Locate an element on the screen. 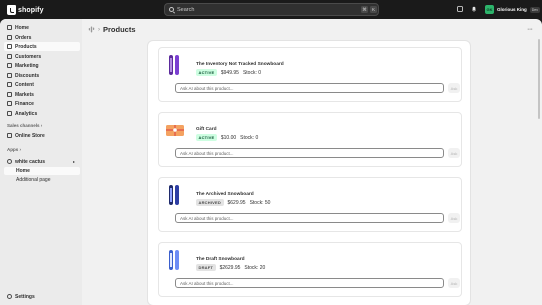 The image size is (542, 305). sales-channels-heading: Sales channels › is located at coordinates (24, 125).